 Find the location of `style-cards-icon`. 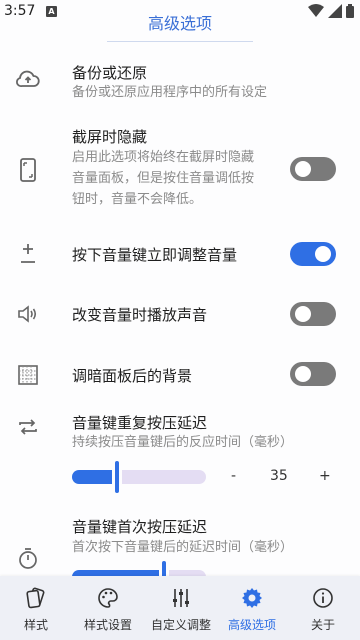

style-cards-icon is located at coordinates (35, 598).